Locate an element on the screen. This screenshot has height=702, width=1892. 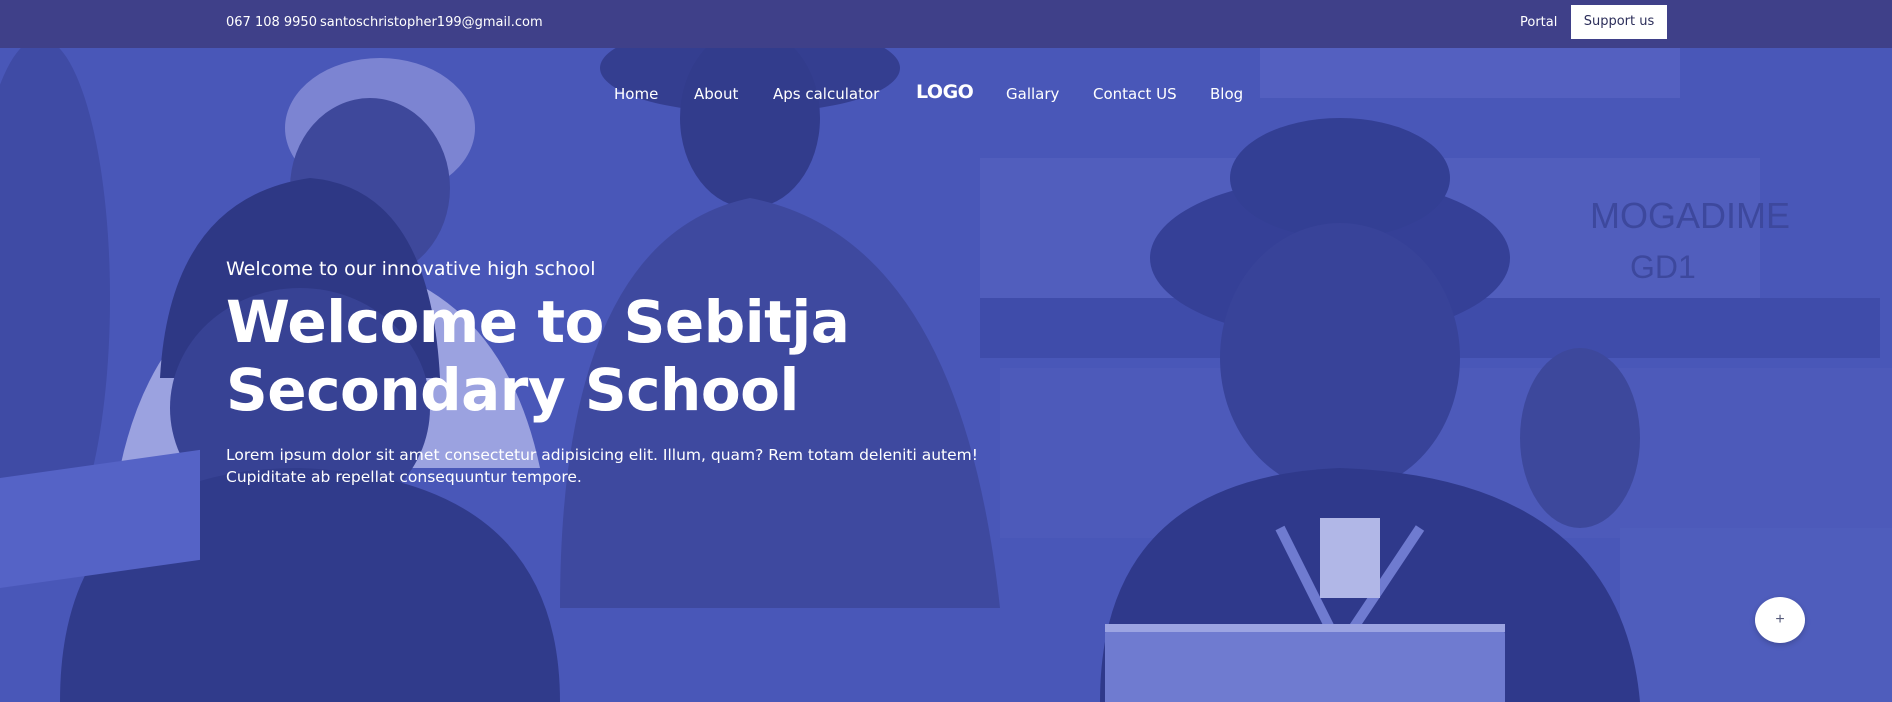
contact-email: santoschristopher199@gmail.com is located at coordinates (431, 22).